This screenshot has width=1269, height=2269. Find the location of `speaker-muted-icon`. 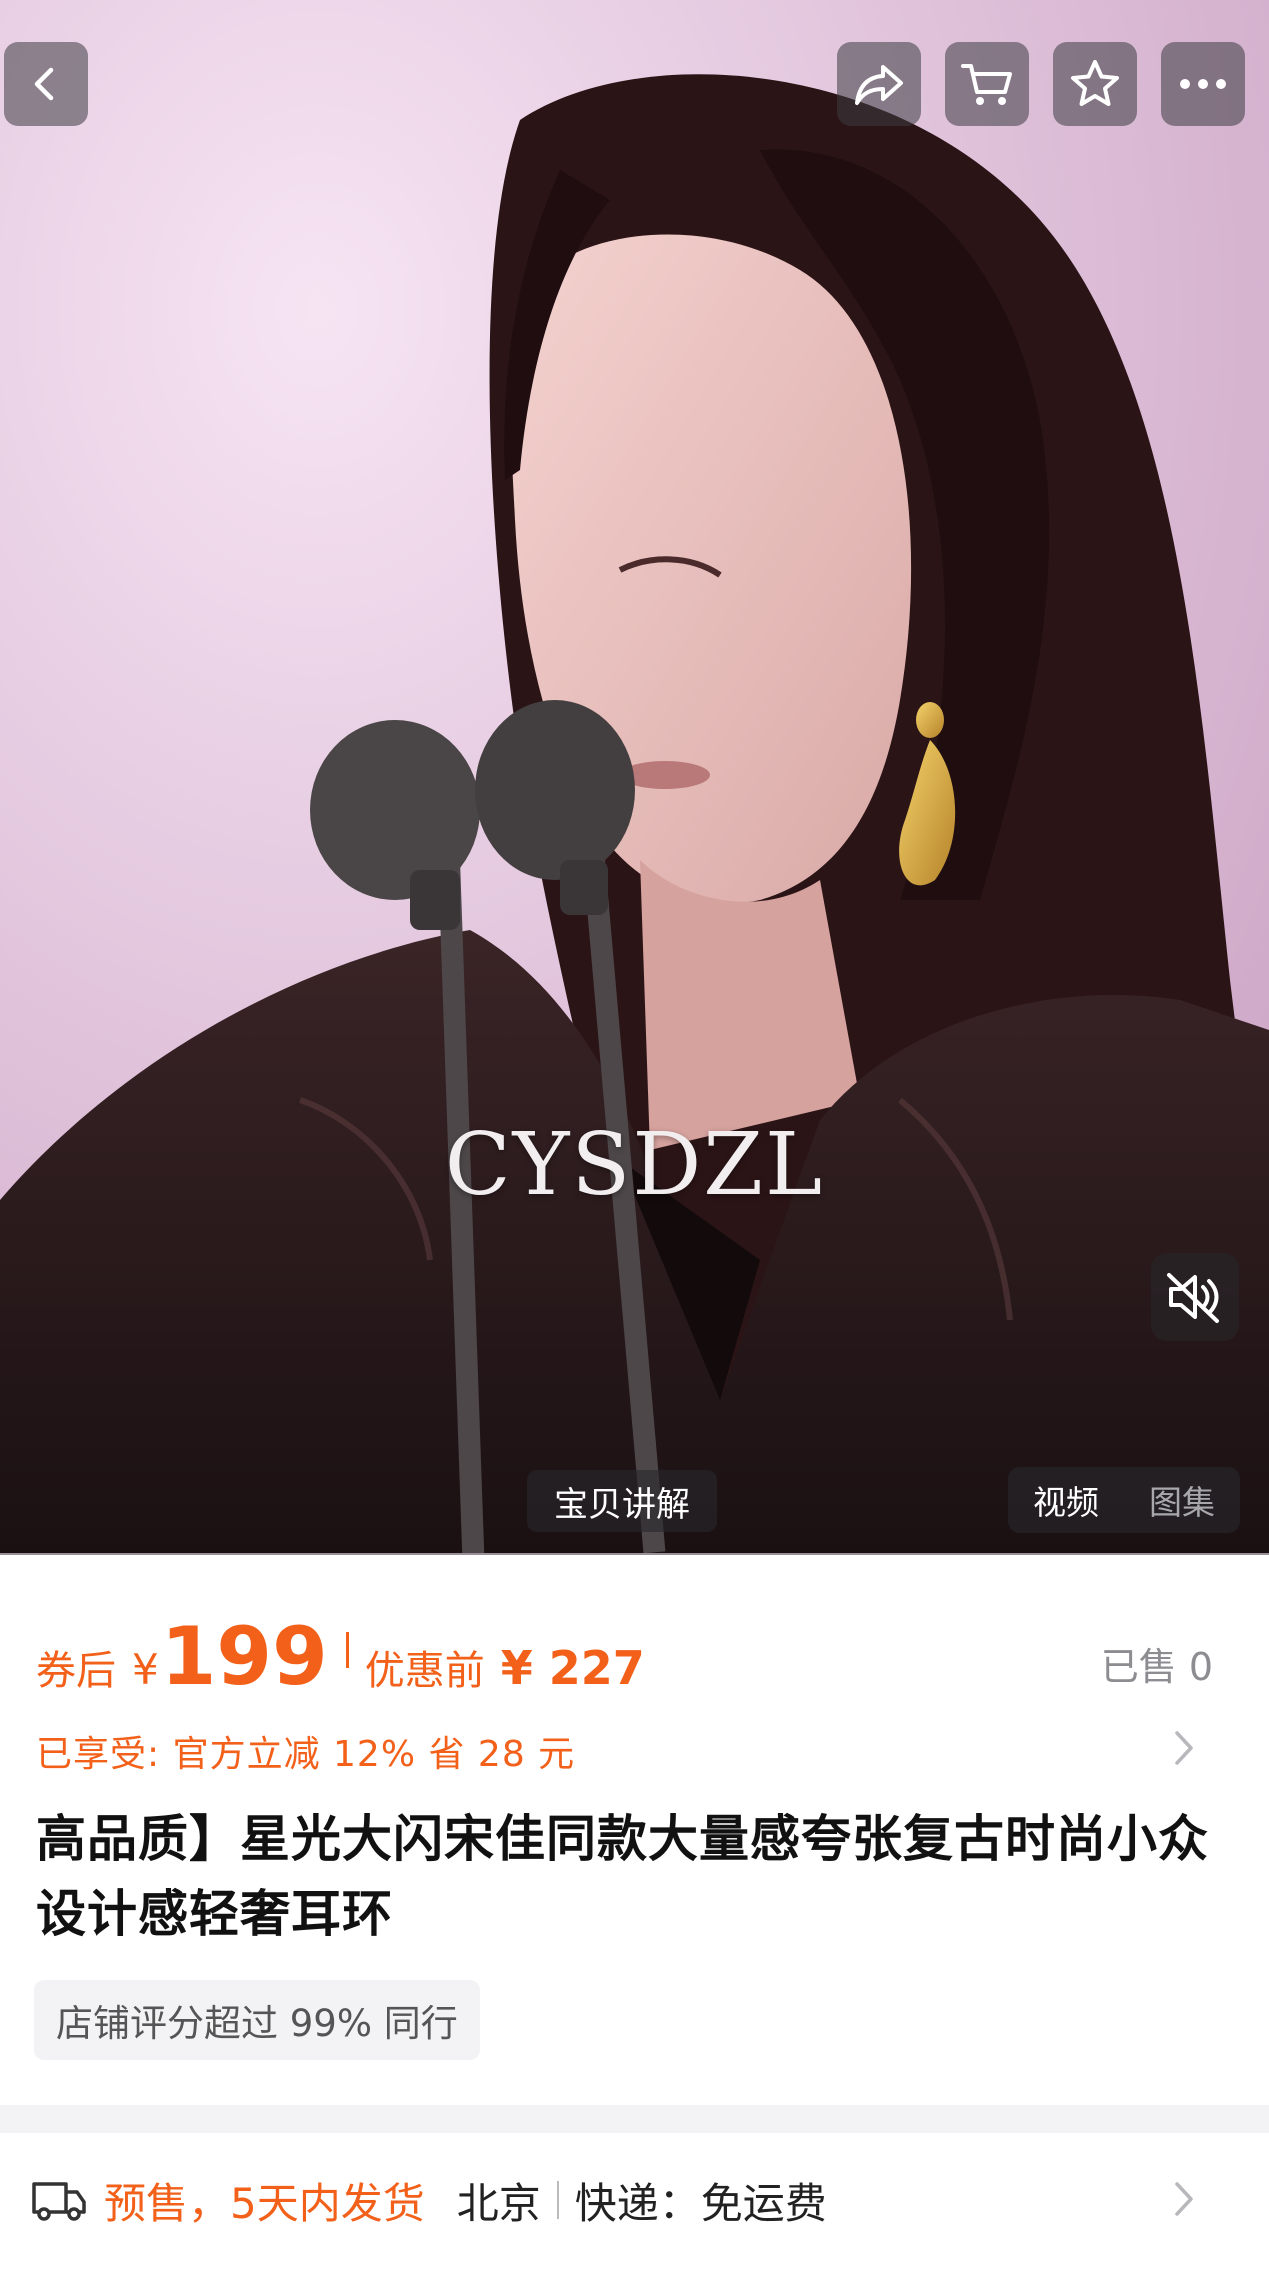

speaker-muted-icon is located at coordinates (1193, 1298).